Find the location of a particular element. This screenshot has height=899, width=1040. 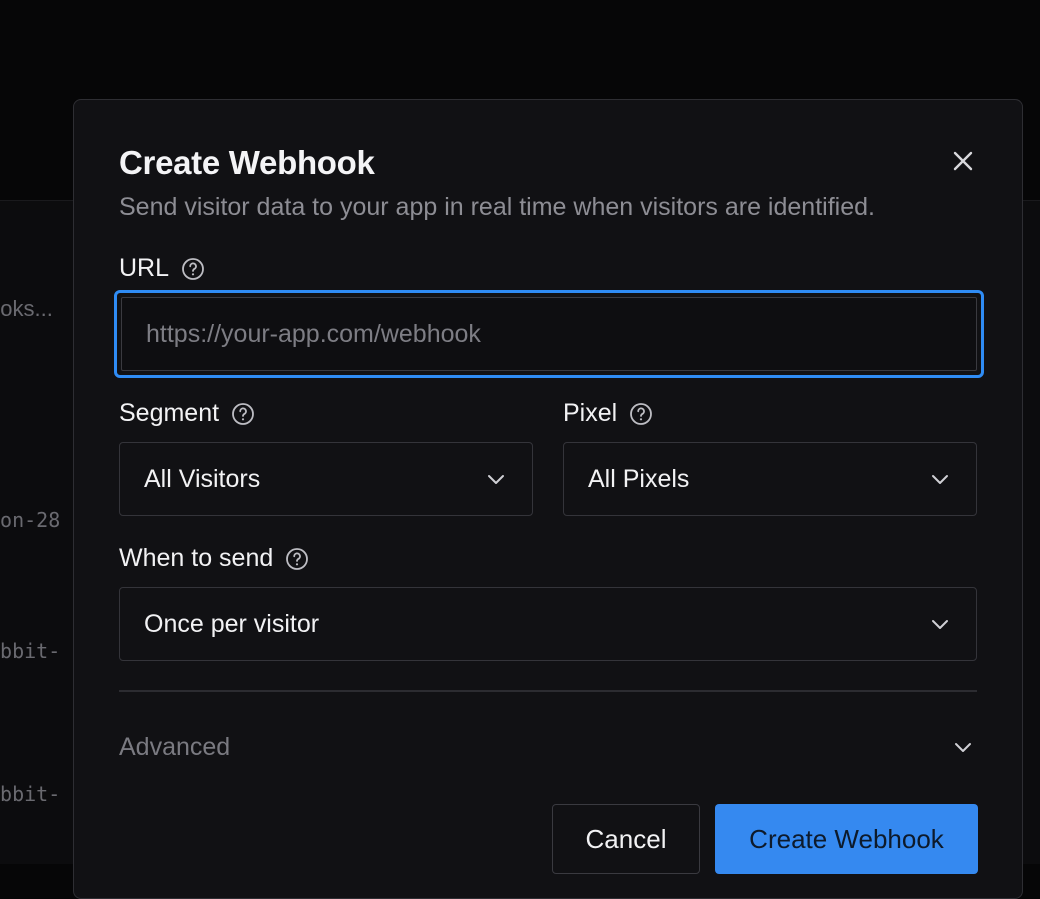

when-to-send-label-group: When to send is located at coordinates (214, 558).